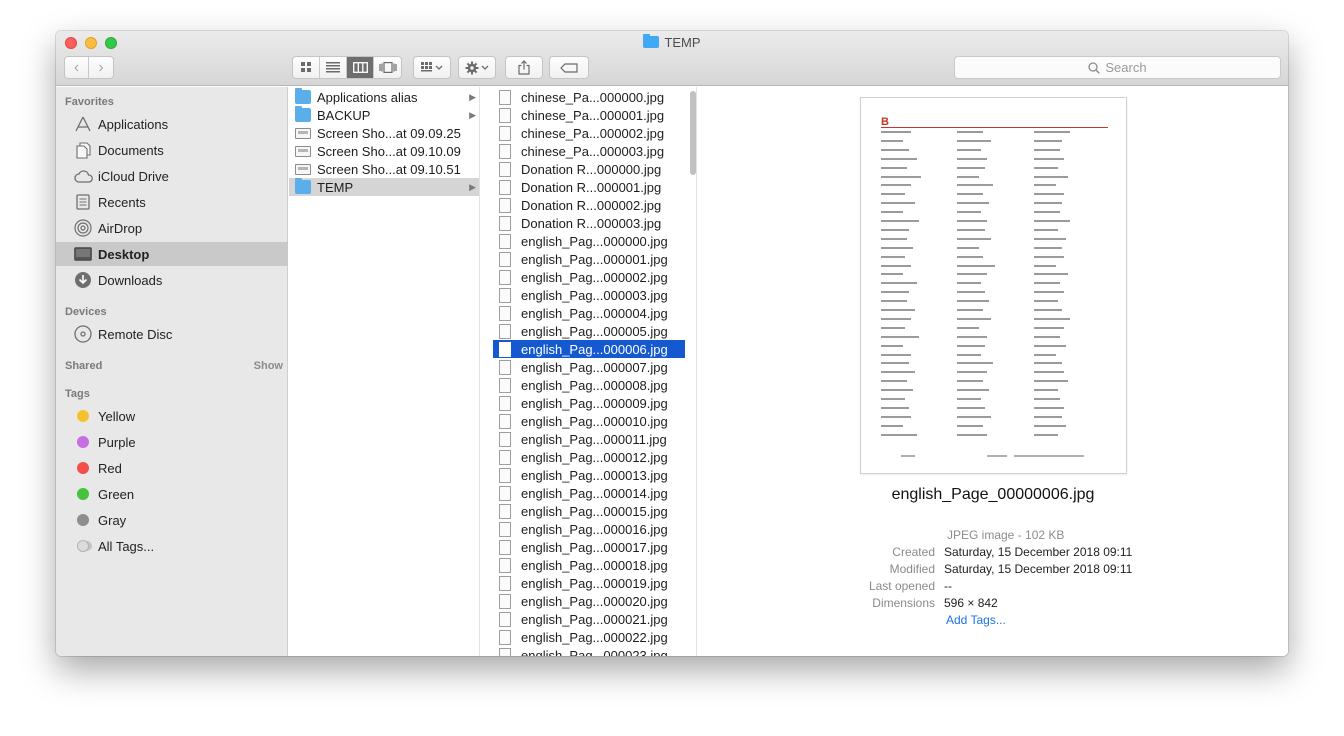 This screenshot has width=1344, height=736. Describe the element at coordinates (591, 223) in the screenshot. I see `file-name: Donation R...000003.jpg` at that location.